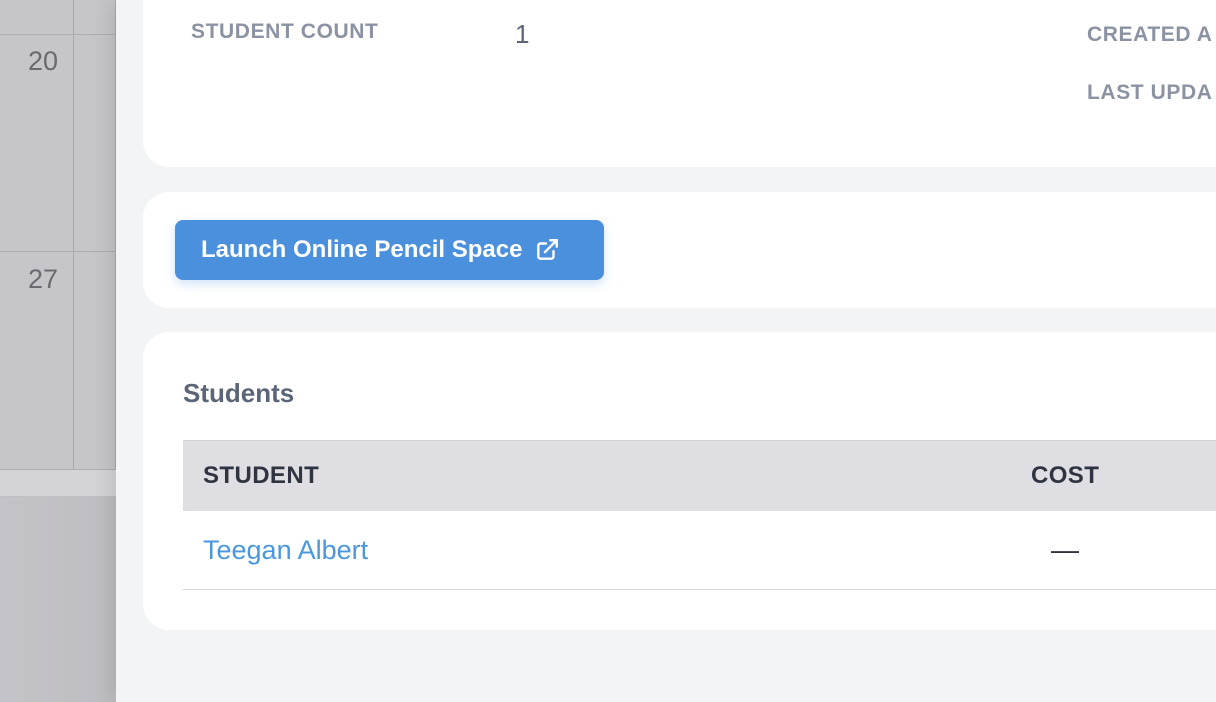  Describe the element at coordinates (699, 550) in the screenshot. I see `table-row: Teegan Albert —` at that location.